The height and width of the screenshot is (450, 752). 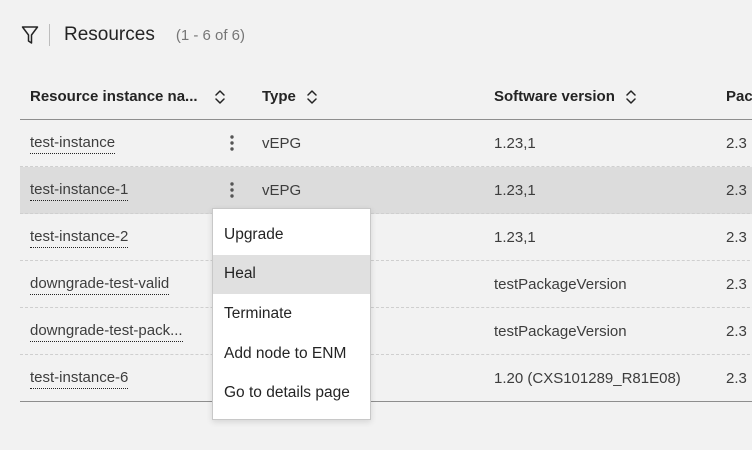 I want to click on menu-item-upgrade: Upgrade, so click(x=291, y=235).